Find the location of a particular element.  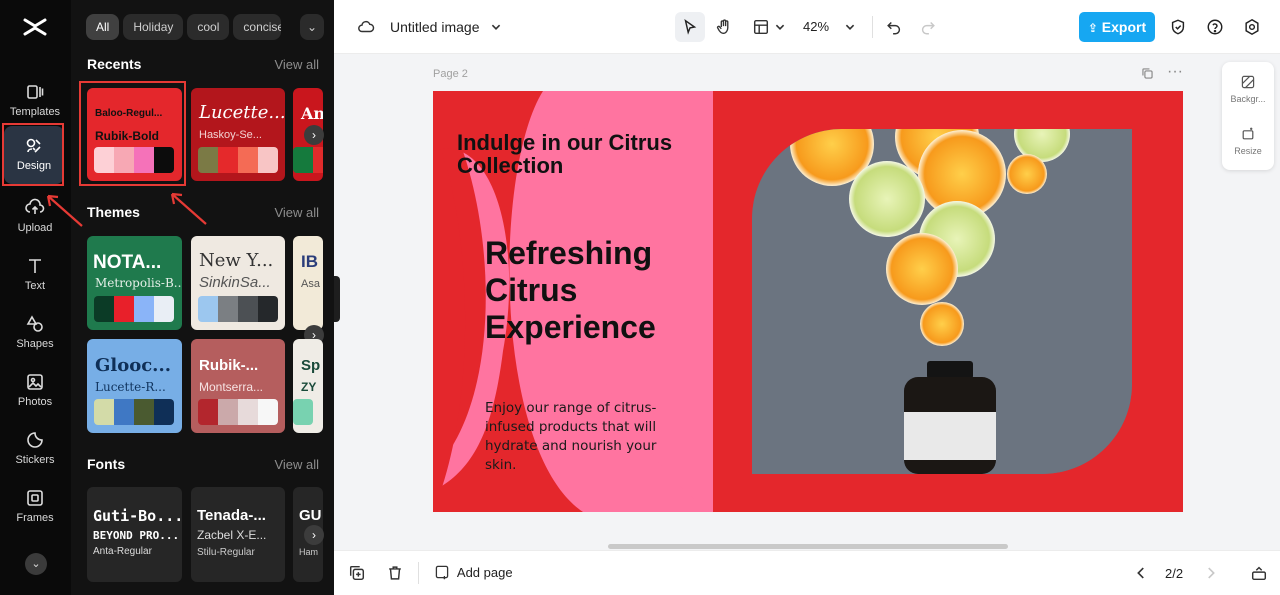

panel-collapse-handle is located at coordinates (337, 299).